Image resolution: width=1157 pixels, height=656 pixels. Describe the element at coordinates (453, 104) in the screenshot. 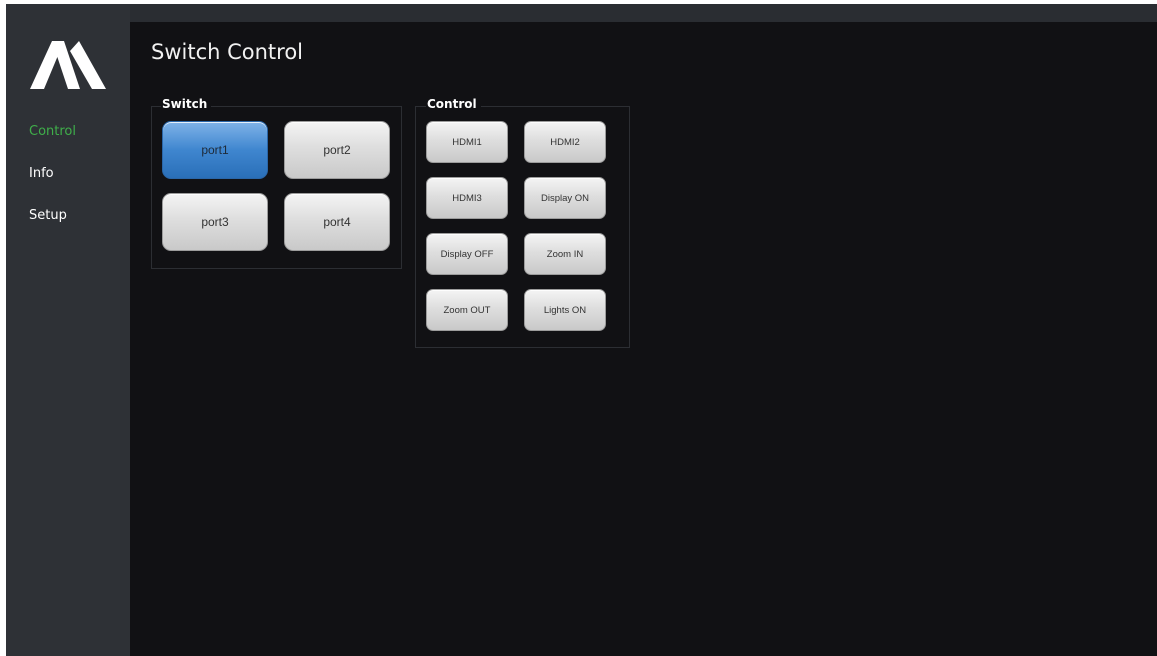

I see `control-group-label: Control` at that location.